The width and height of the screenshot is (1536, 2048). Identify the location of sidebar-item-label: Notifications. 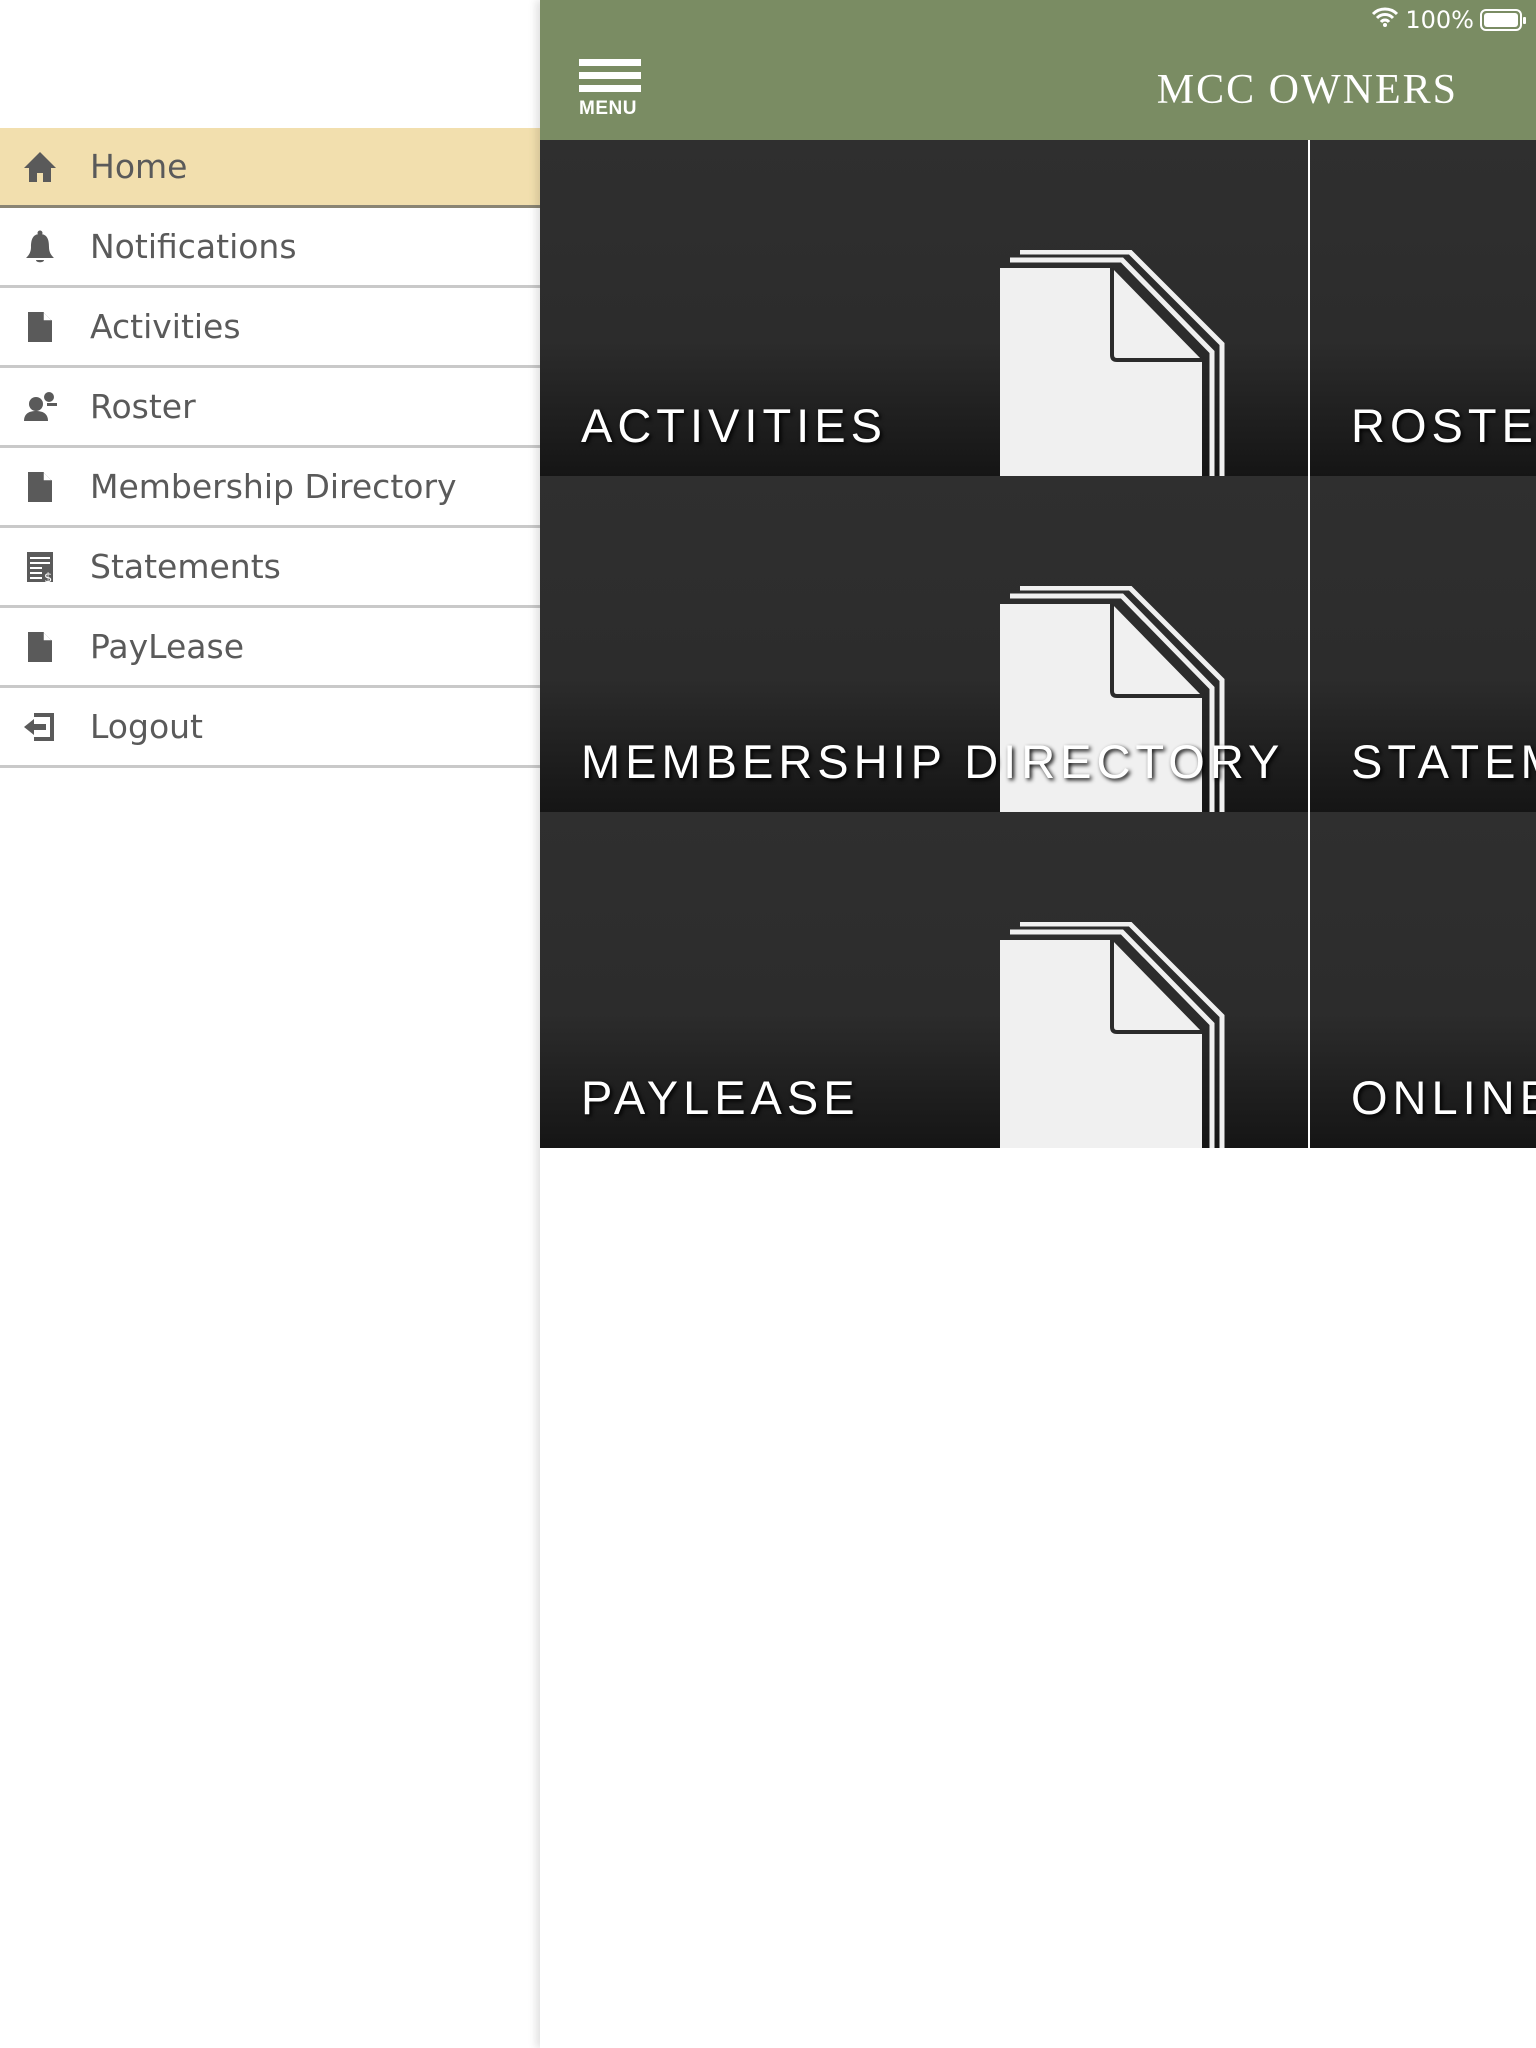
(193, 246).